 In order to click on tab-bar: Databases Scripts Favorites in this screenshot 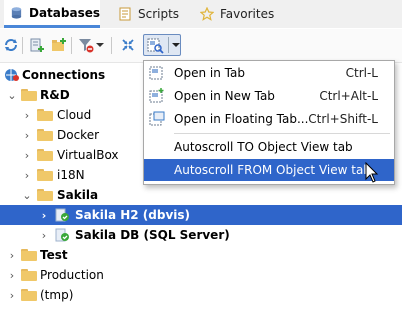, I will do `click(201, 14)`.